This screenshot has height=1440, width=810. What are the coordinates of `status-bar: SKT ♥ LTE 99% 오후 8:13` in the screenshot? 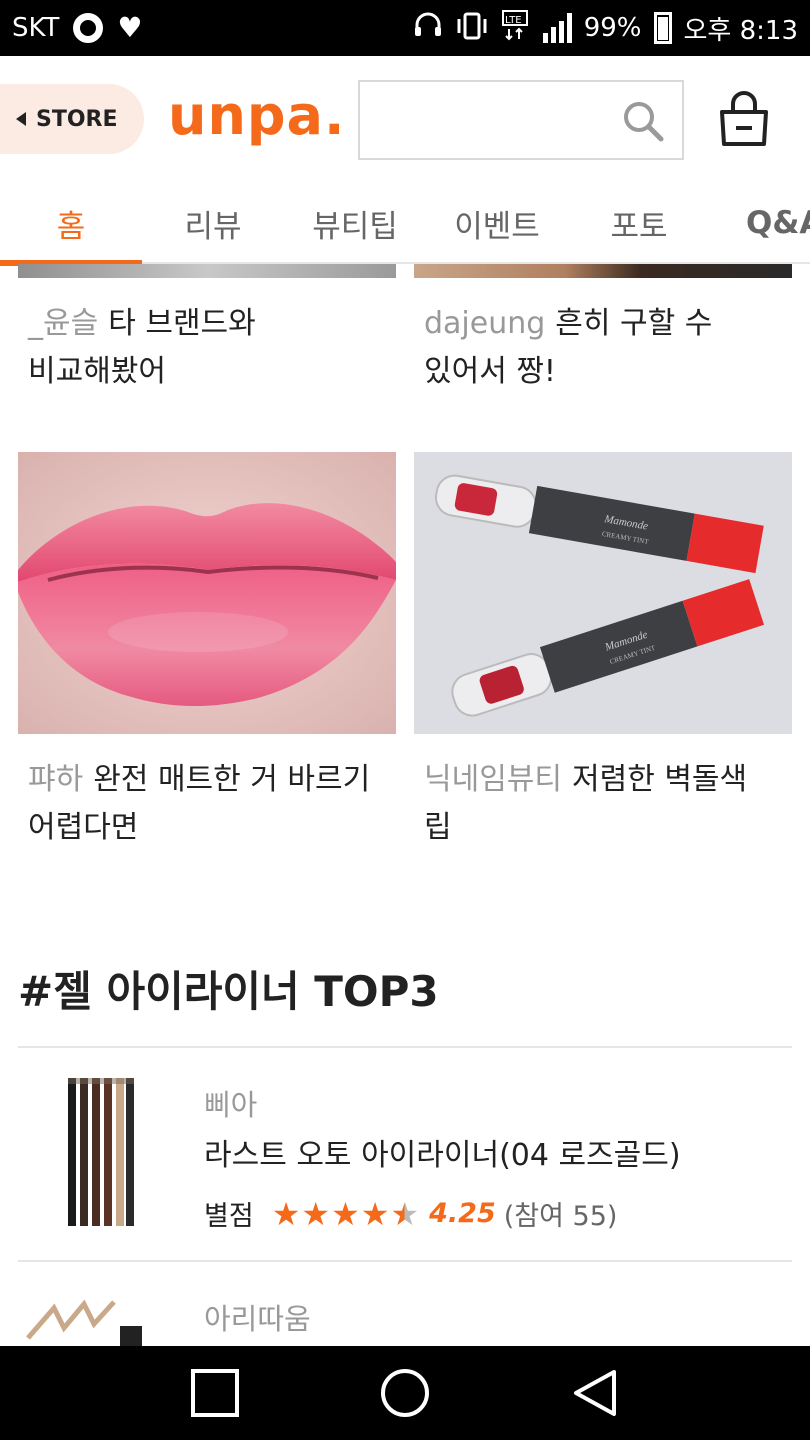 It's located at (405, 28).